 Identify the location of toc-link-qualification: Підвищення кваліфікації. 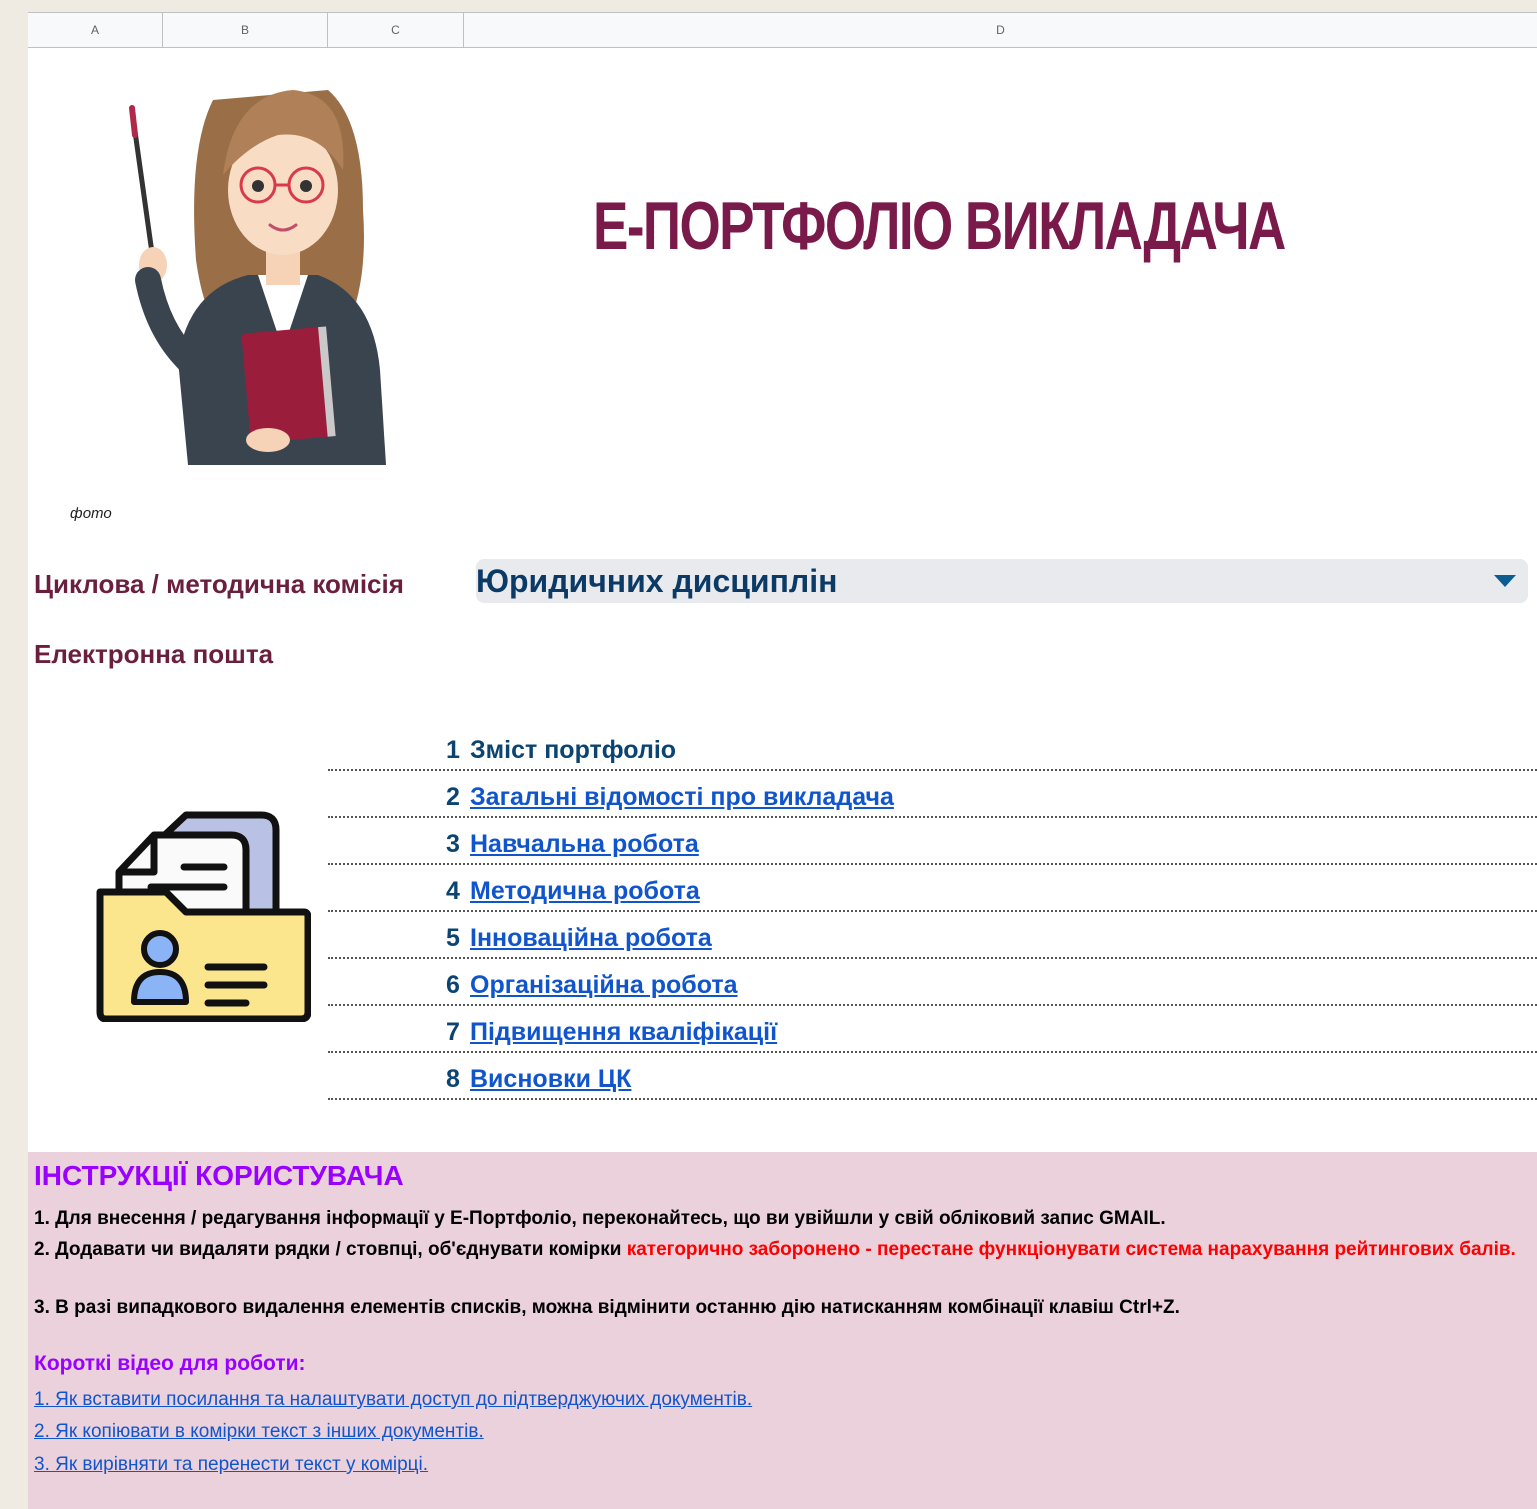
(623, 1032).